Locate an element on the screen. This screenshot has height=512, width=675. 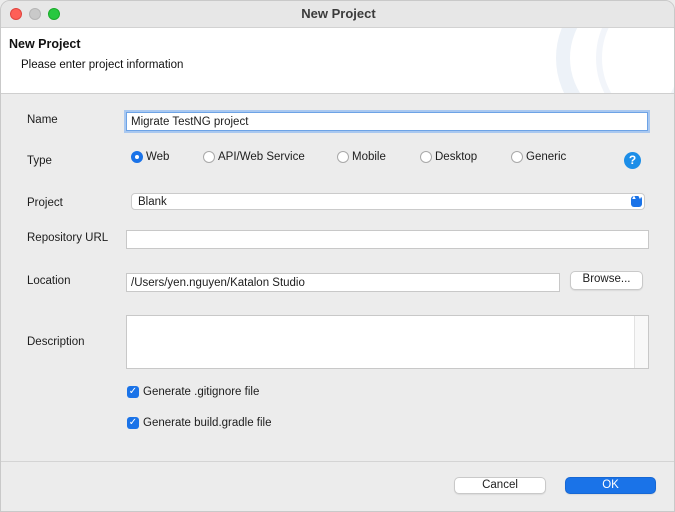
radio-selected-icon is located at coordinates (137, 157).